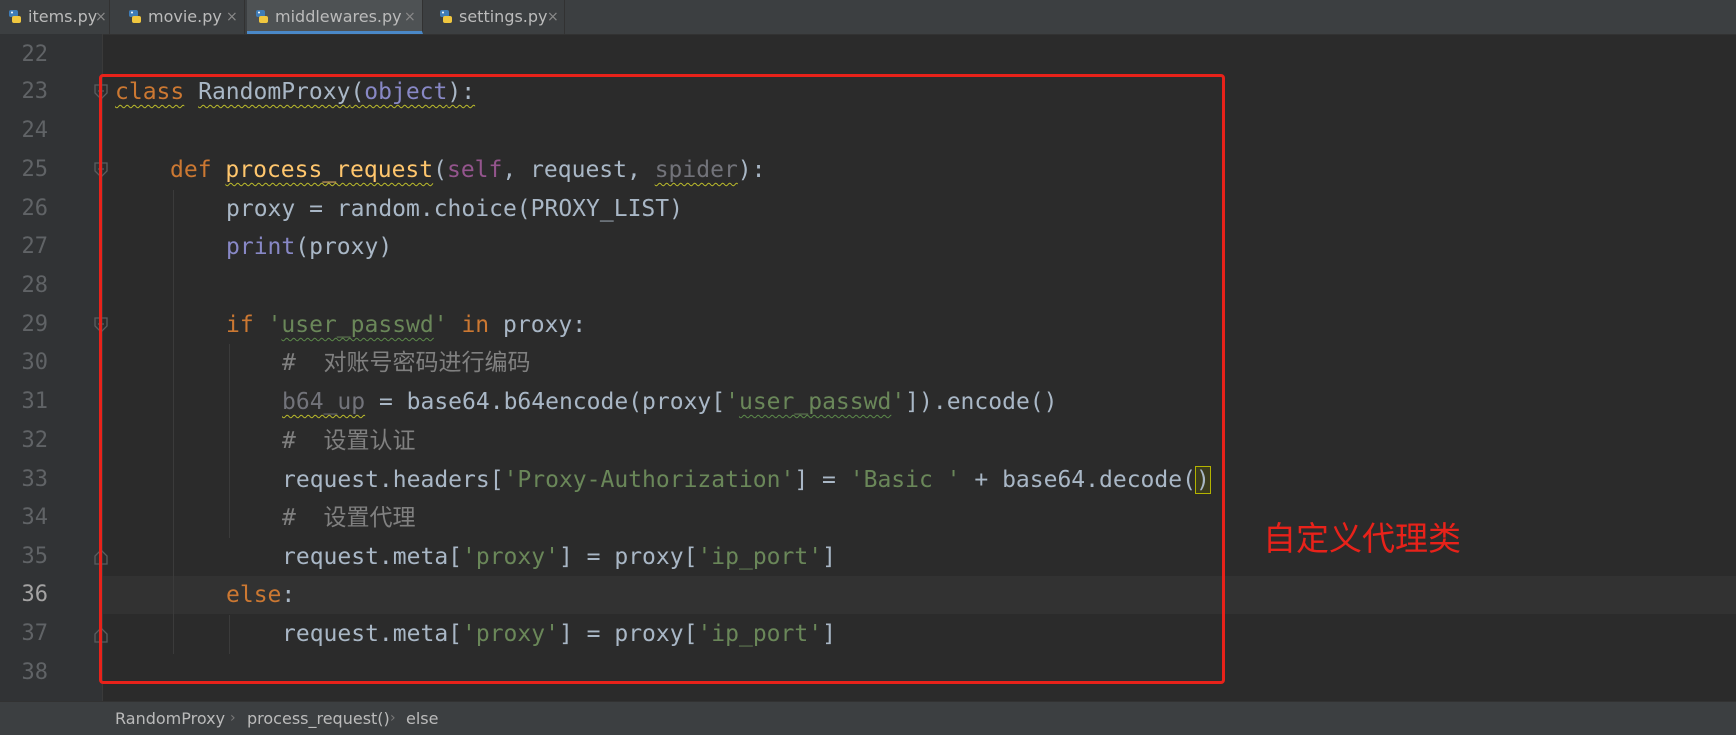 Image resolution: width=1736 pixels, height=735 pixels. What do you see at coordinates (35, 479) in the screenshot?
I see `line-number: 33` at bounding box center [35, 479].